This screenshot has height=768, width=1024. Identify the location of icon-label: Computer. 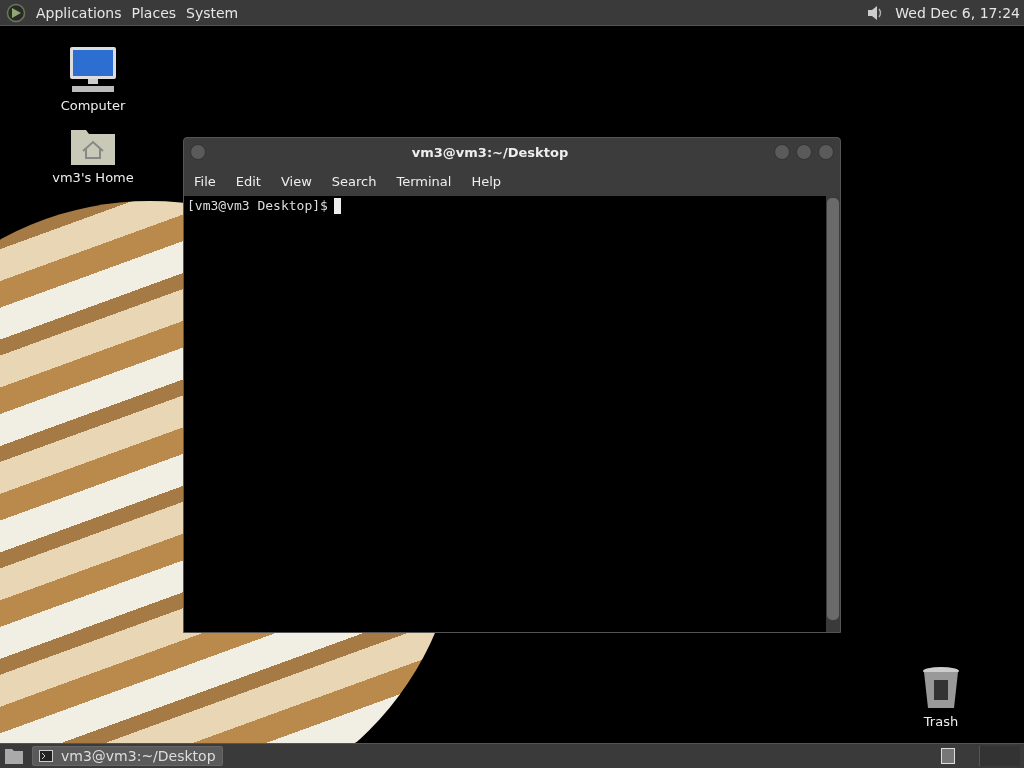
(93, 105).